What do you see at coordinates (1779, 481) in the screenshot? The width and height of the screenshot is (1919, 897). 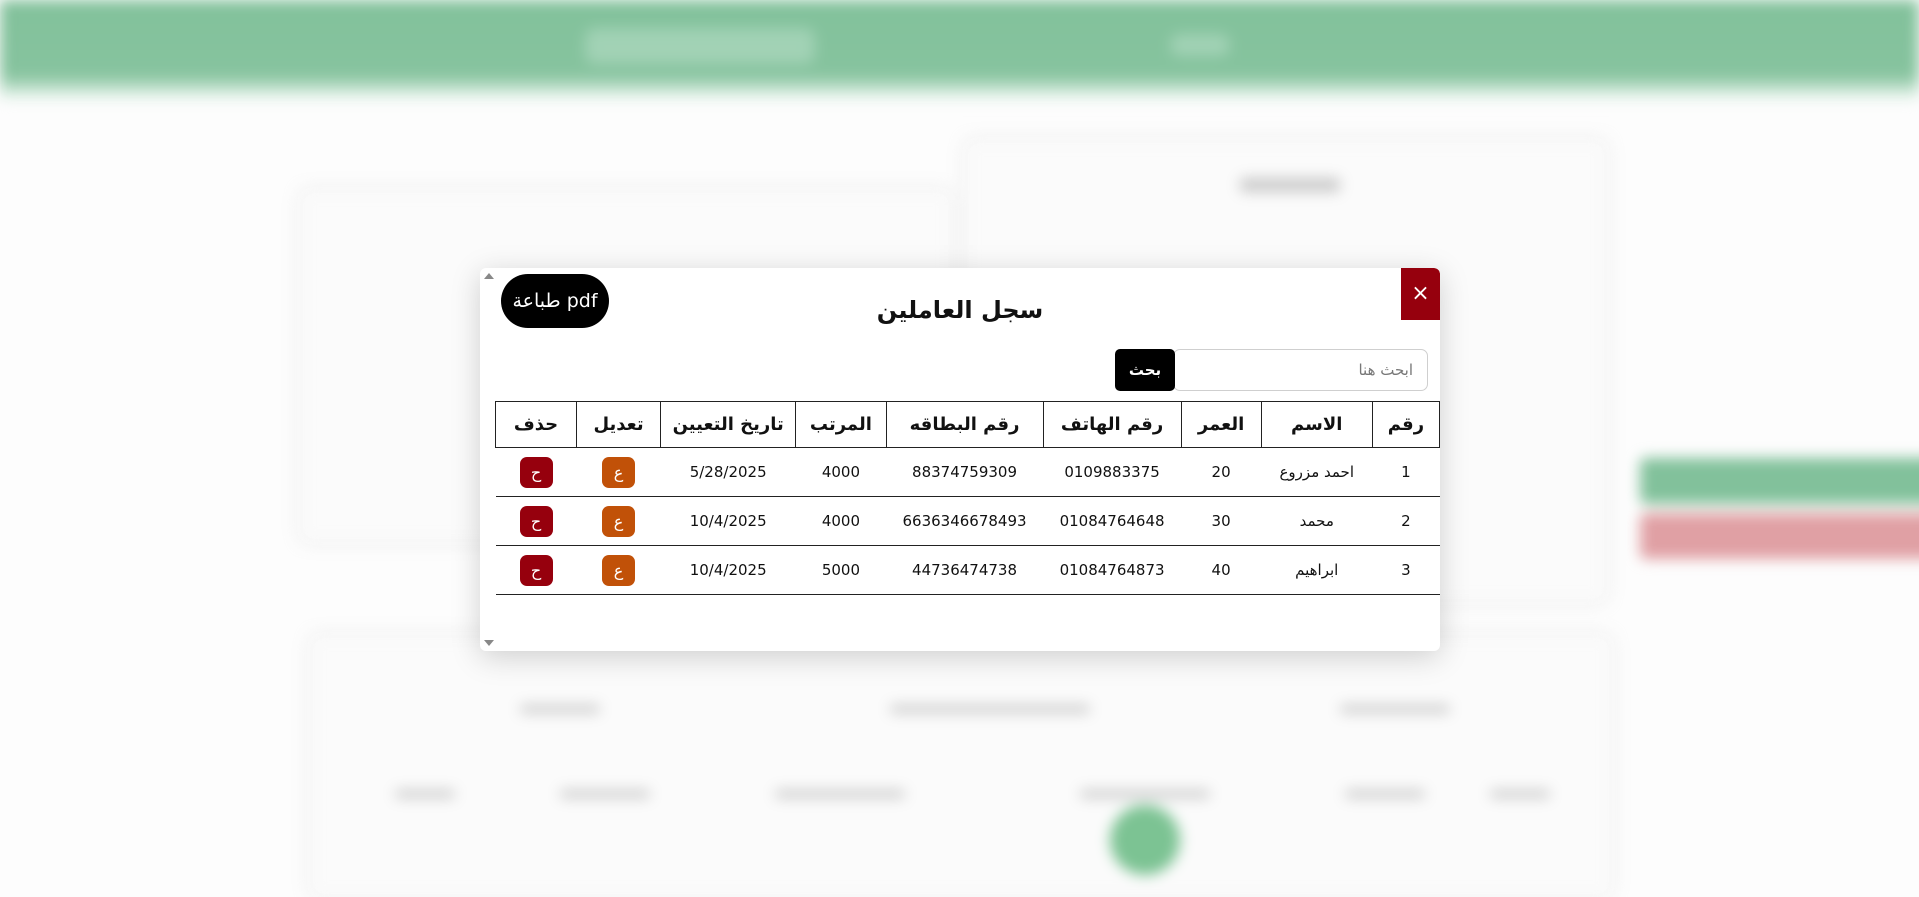 I see `background-green-bar` at bounding box center [1779, 481].